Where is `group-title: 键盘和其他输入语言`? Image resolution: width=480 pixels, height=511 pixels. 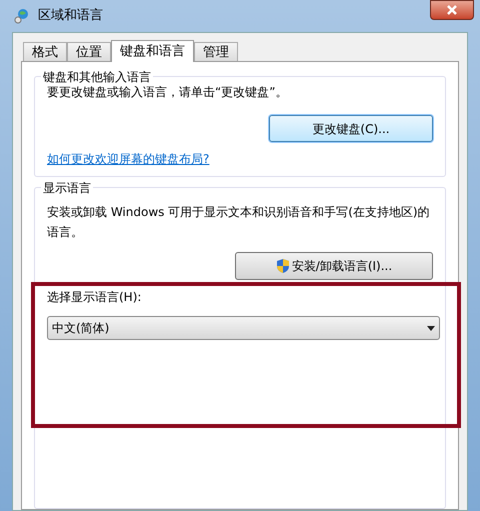
group-title: 键盘和其他输入语言 is located at coordinates (97, 77).